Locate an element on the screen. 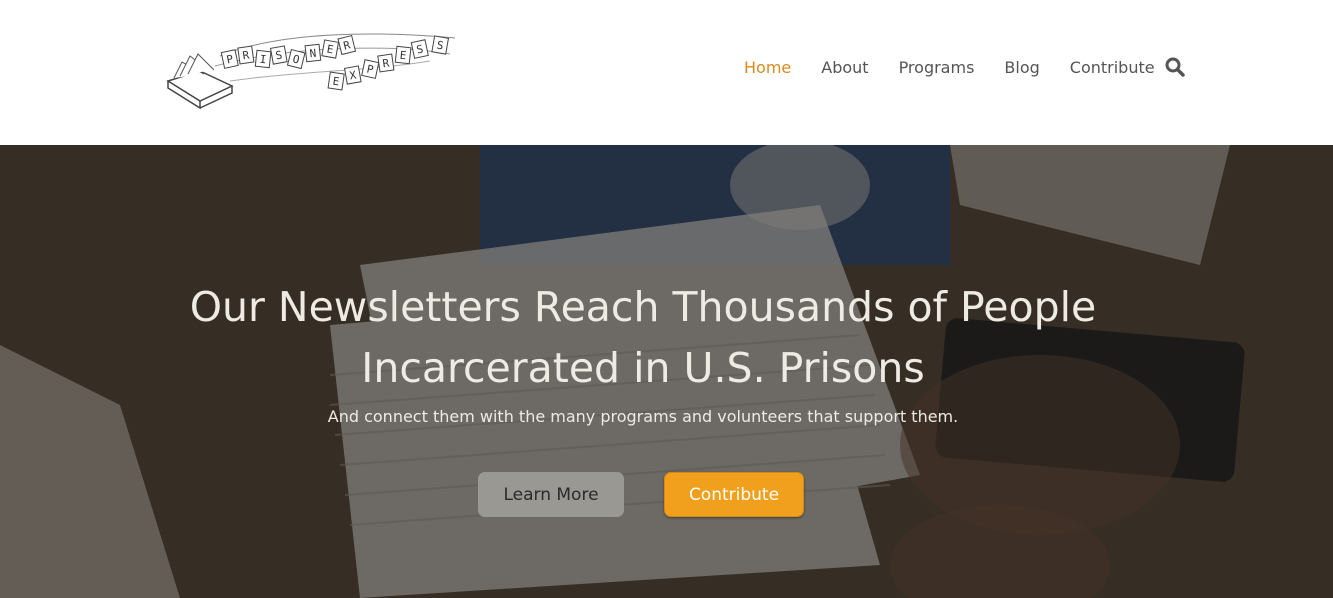 The width and height of the screenshot is (1333, 598). main-nav: Home About Programs Blog Contribute is located at coordinates (964, 67).